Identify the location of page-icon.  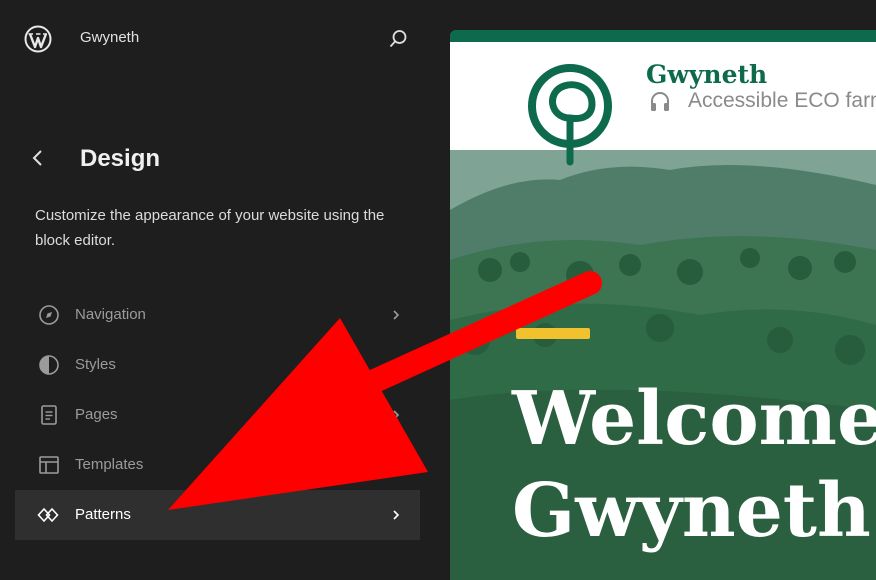
(49, 415).